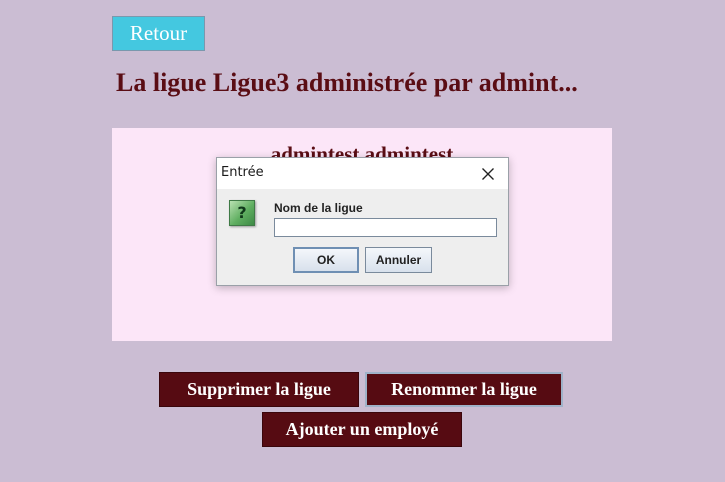  What do you see at coordinates (362, 429) in the screenshot?
I see `add-employee-button: Ajouter un employé` at bounding box center [362, 429].